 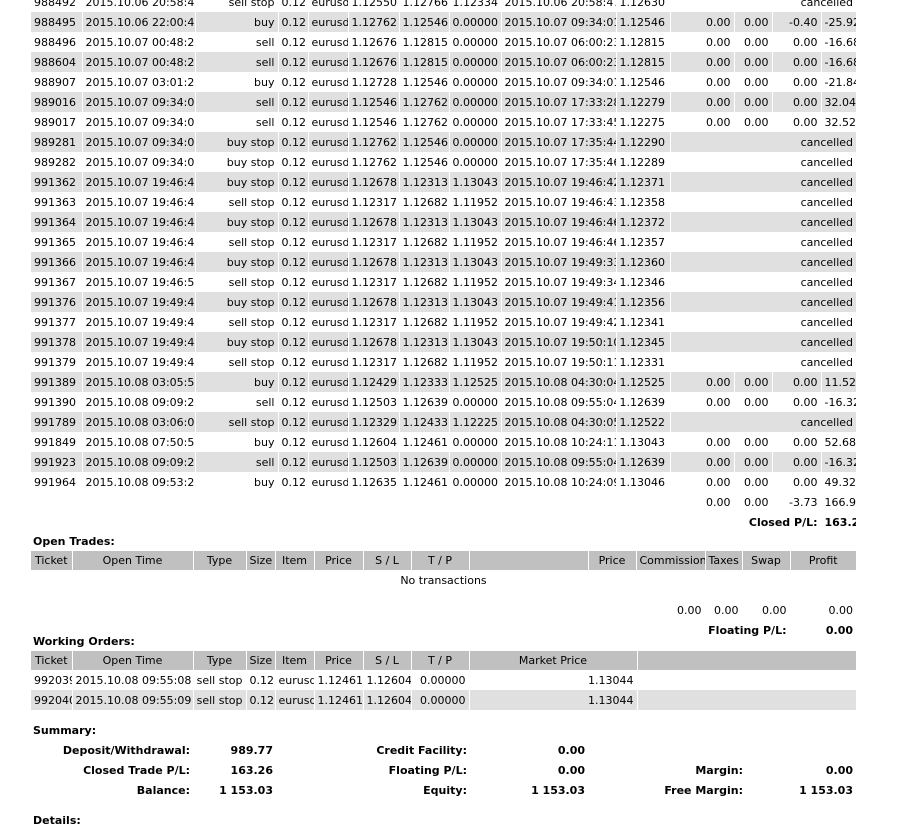 What do you see at coordinates (745, 522) in the screenshot?
I see `closed-pl-label: Closed P/L:` at bounding box center [745, 522].